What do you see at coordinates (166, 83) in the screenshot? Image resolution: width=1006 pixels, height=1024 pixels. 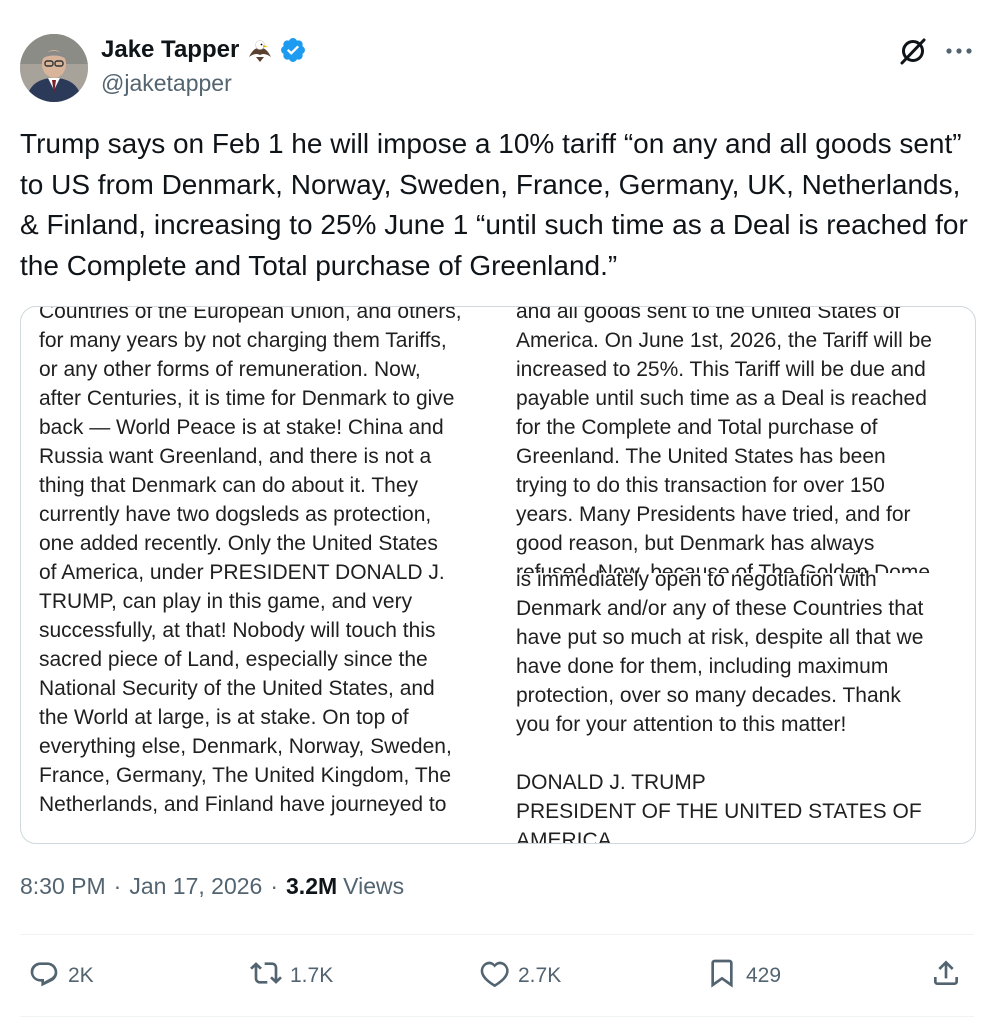 I see `author-handle: @jaketapper` at bounding box center [166, 83].